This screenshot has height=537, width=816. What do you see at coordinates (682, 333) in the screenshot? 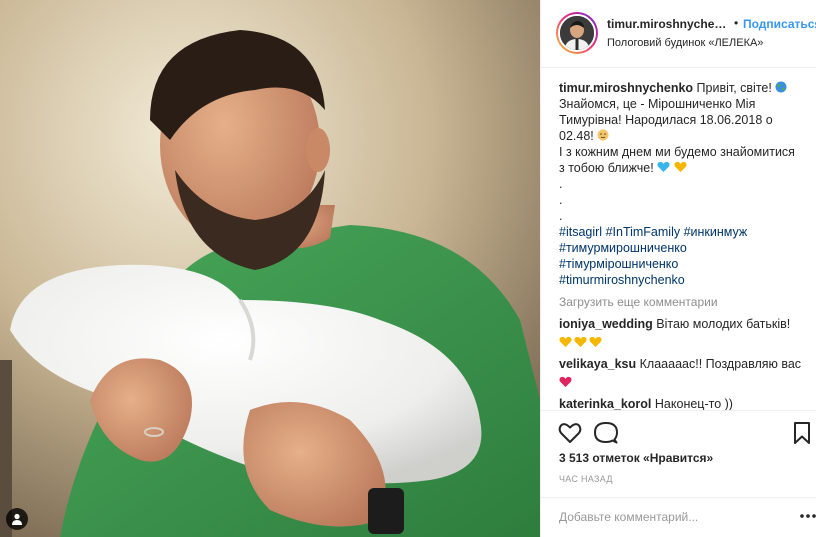
I see `comment-item: ioniya_wedding Вітаю молодих батьків!` at bounding box center [682, 333].